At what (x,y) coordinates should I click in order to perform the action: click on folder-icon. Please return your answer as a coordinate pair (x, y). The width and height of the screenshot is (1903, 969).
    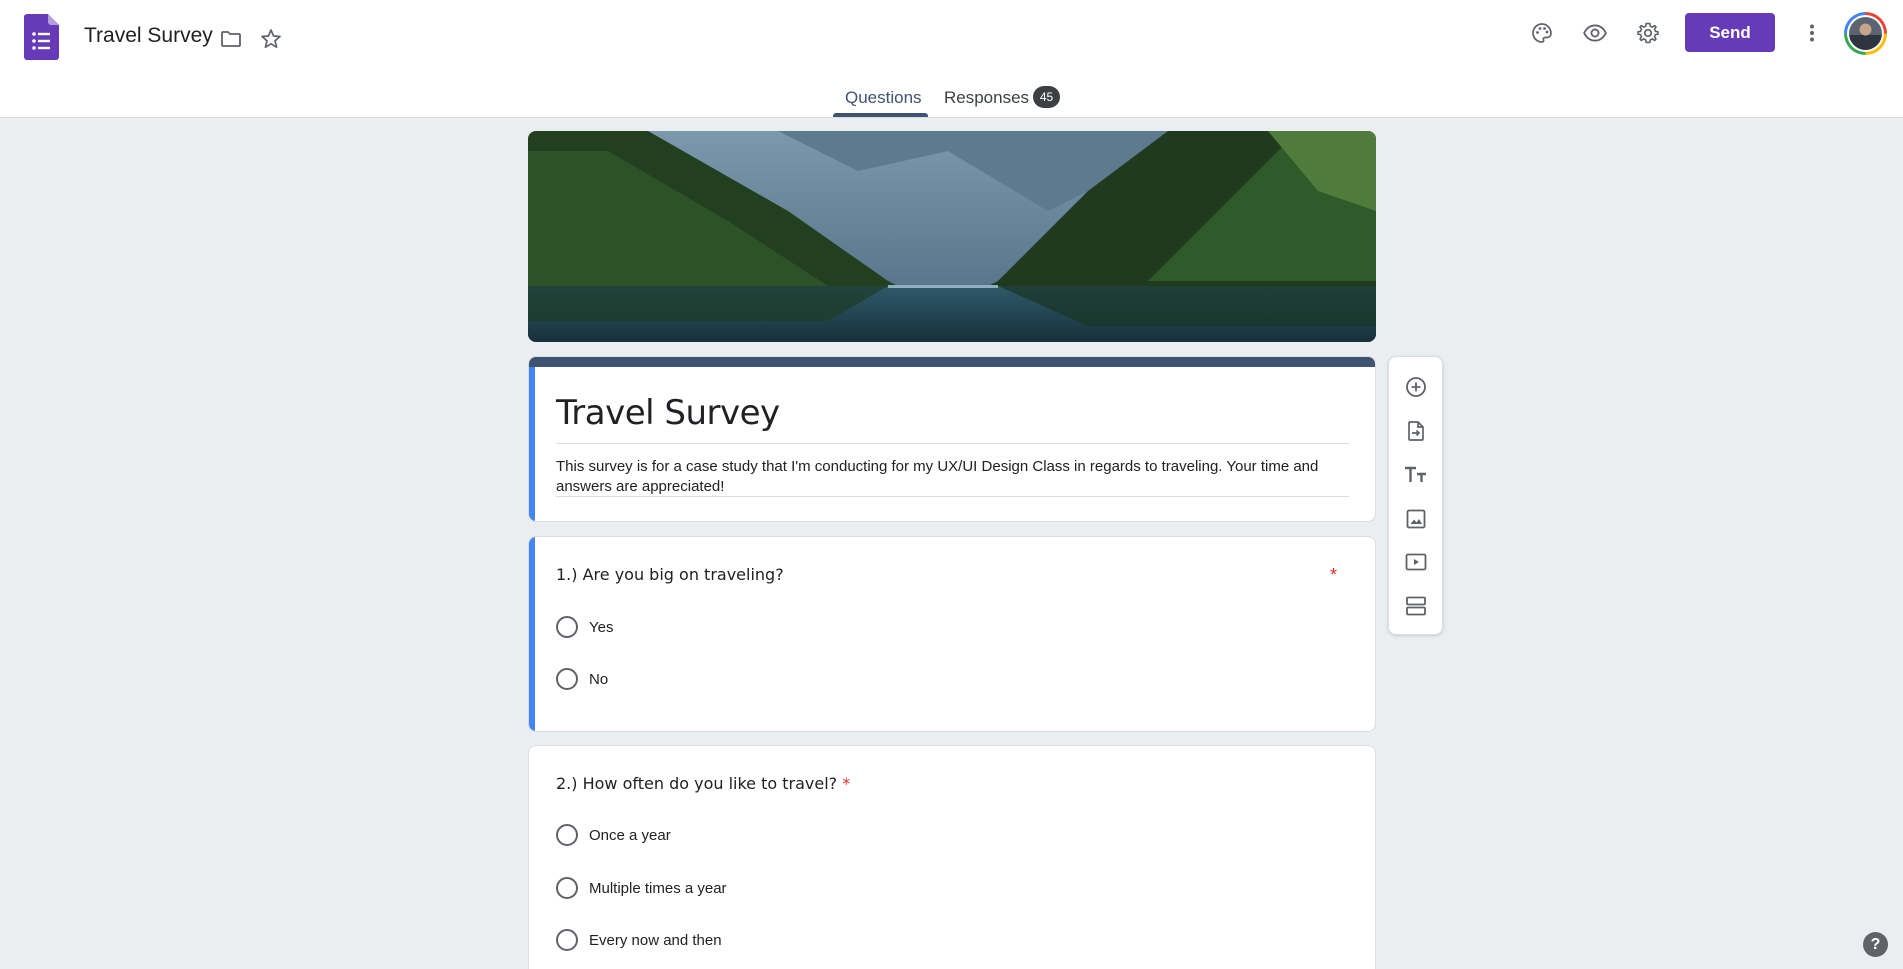
    Looking at the image, I should click on (231, 39).